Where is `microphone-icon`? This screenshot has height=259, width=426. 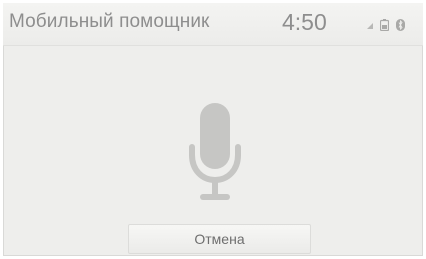
microphone-icon is located at coordinates (215, 154).